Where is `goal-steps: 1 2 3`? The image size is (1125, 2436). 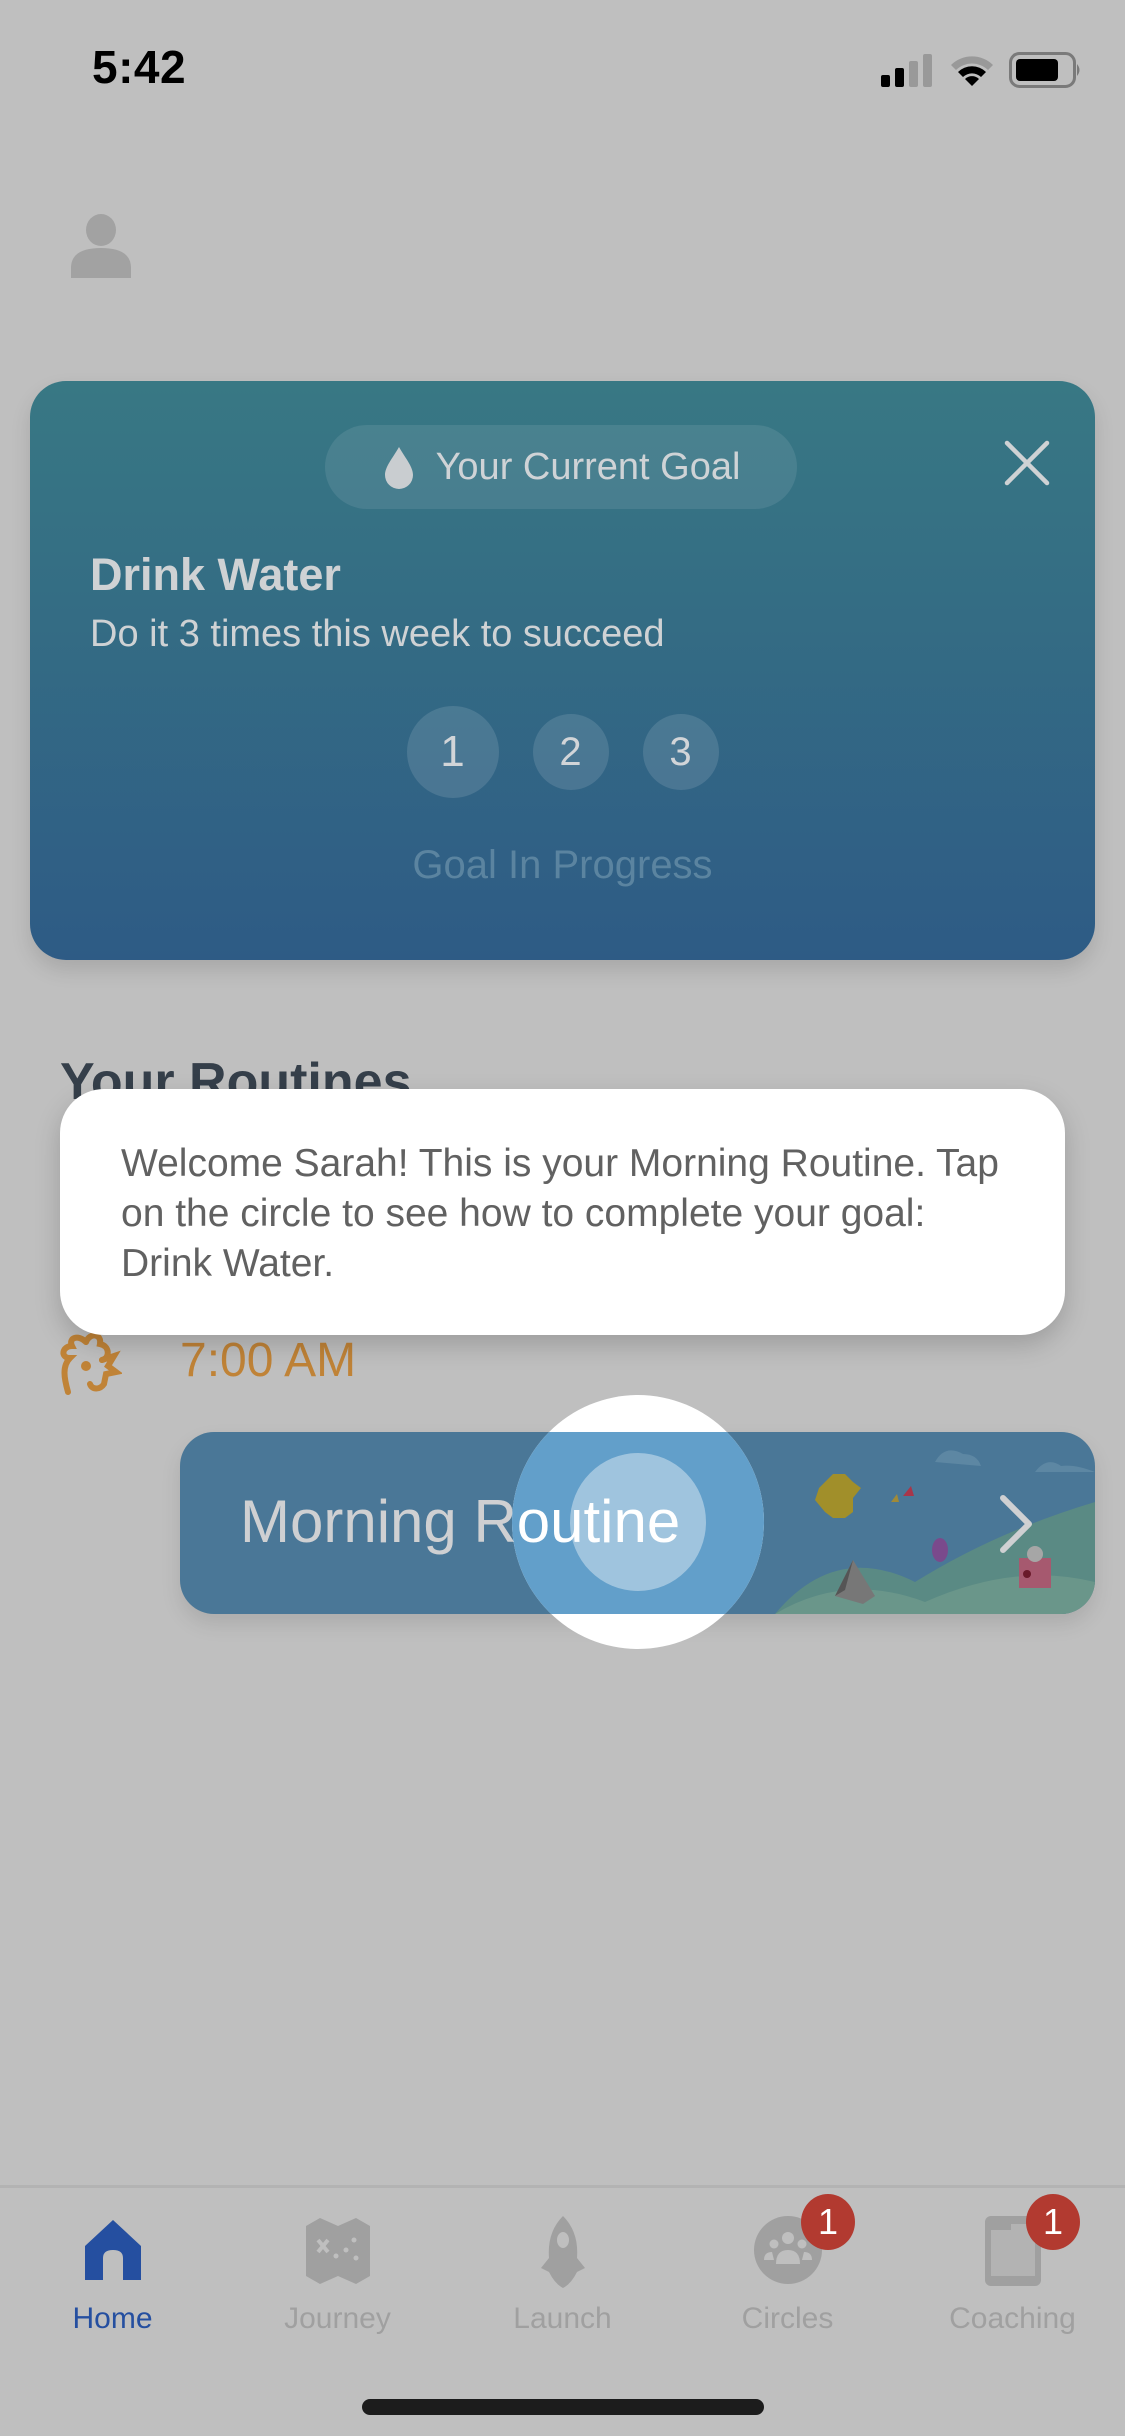 goal-steps: 1 2 3 is located at coordinates (562, 752).